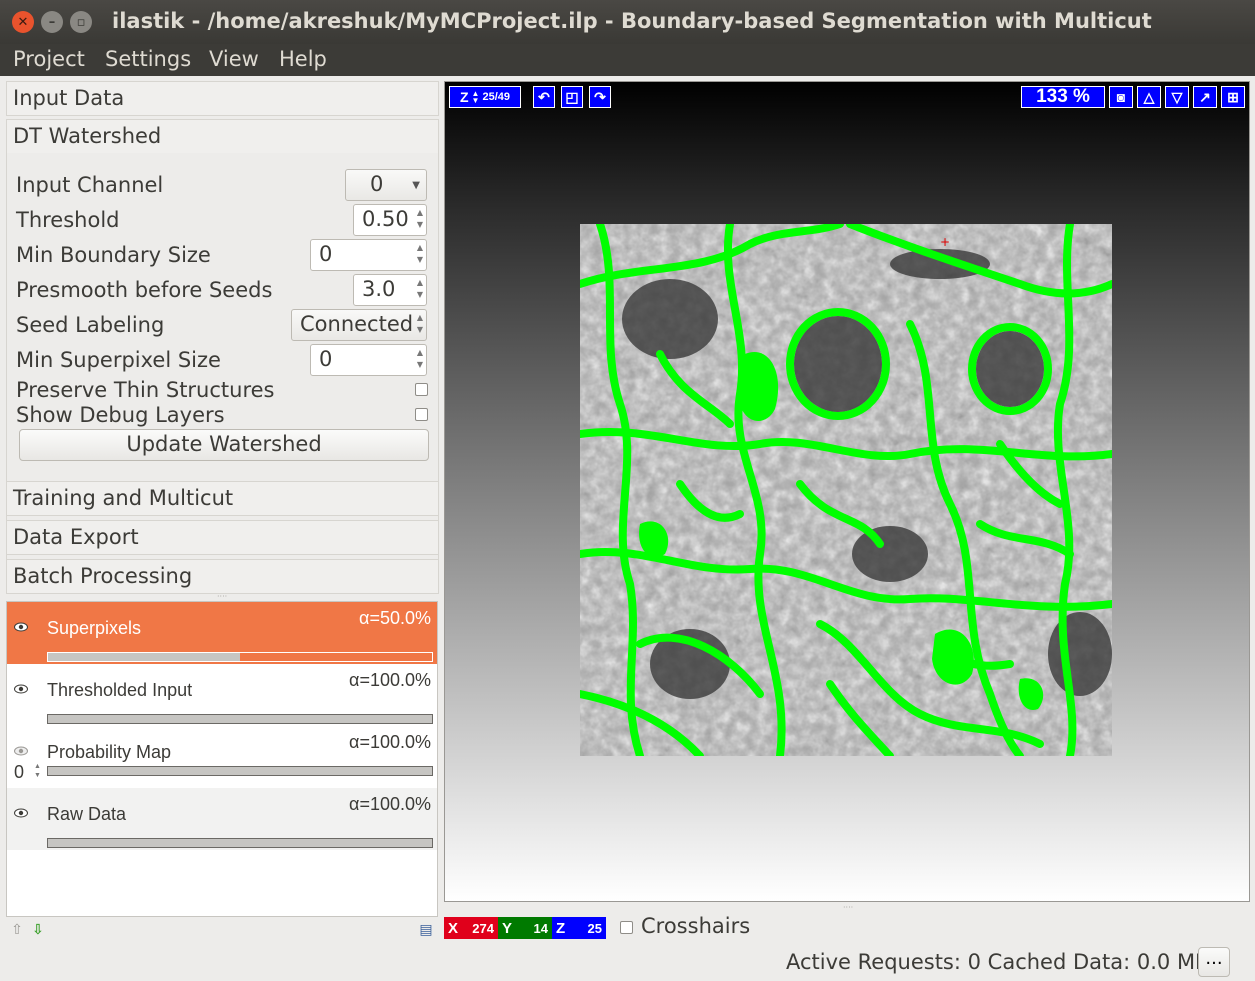  What do you see at coordinates (426, 930) in the screenshot?
I see `layer-settings-icon: ▤` at bounding box center [426, 930].